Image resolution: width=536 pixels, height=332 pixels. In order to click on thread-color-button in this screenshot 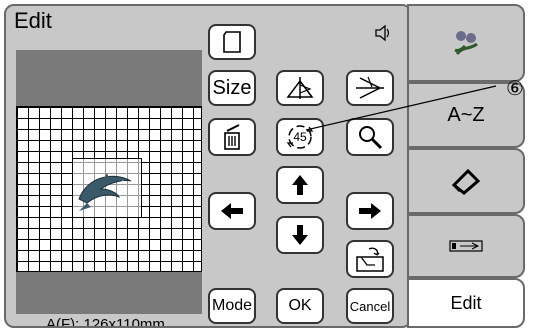, I will do `click(232, 42)`.